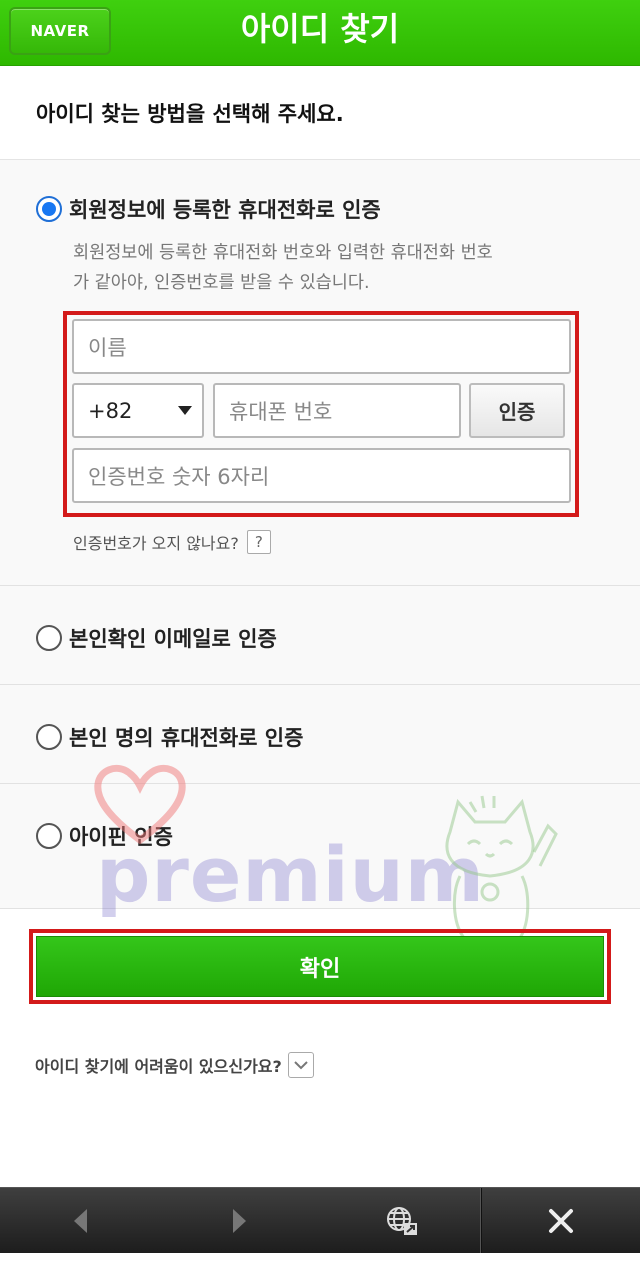 Image resolution: width=640 pixels, height=1280 pixels. I want to click on option-own-phone: 본인 명의 휴대전화로 인증, so click(320, 734).